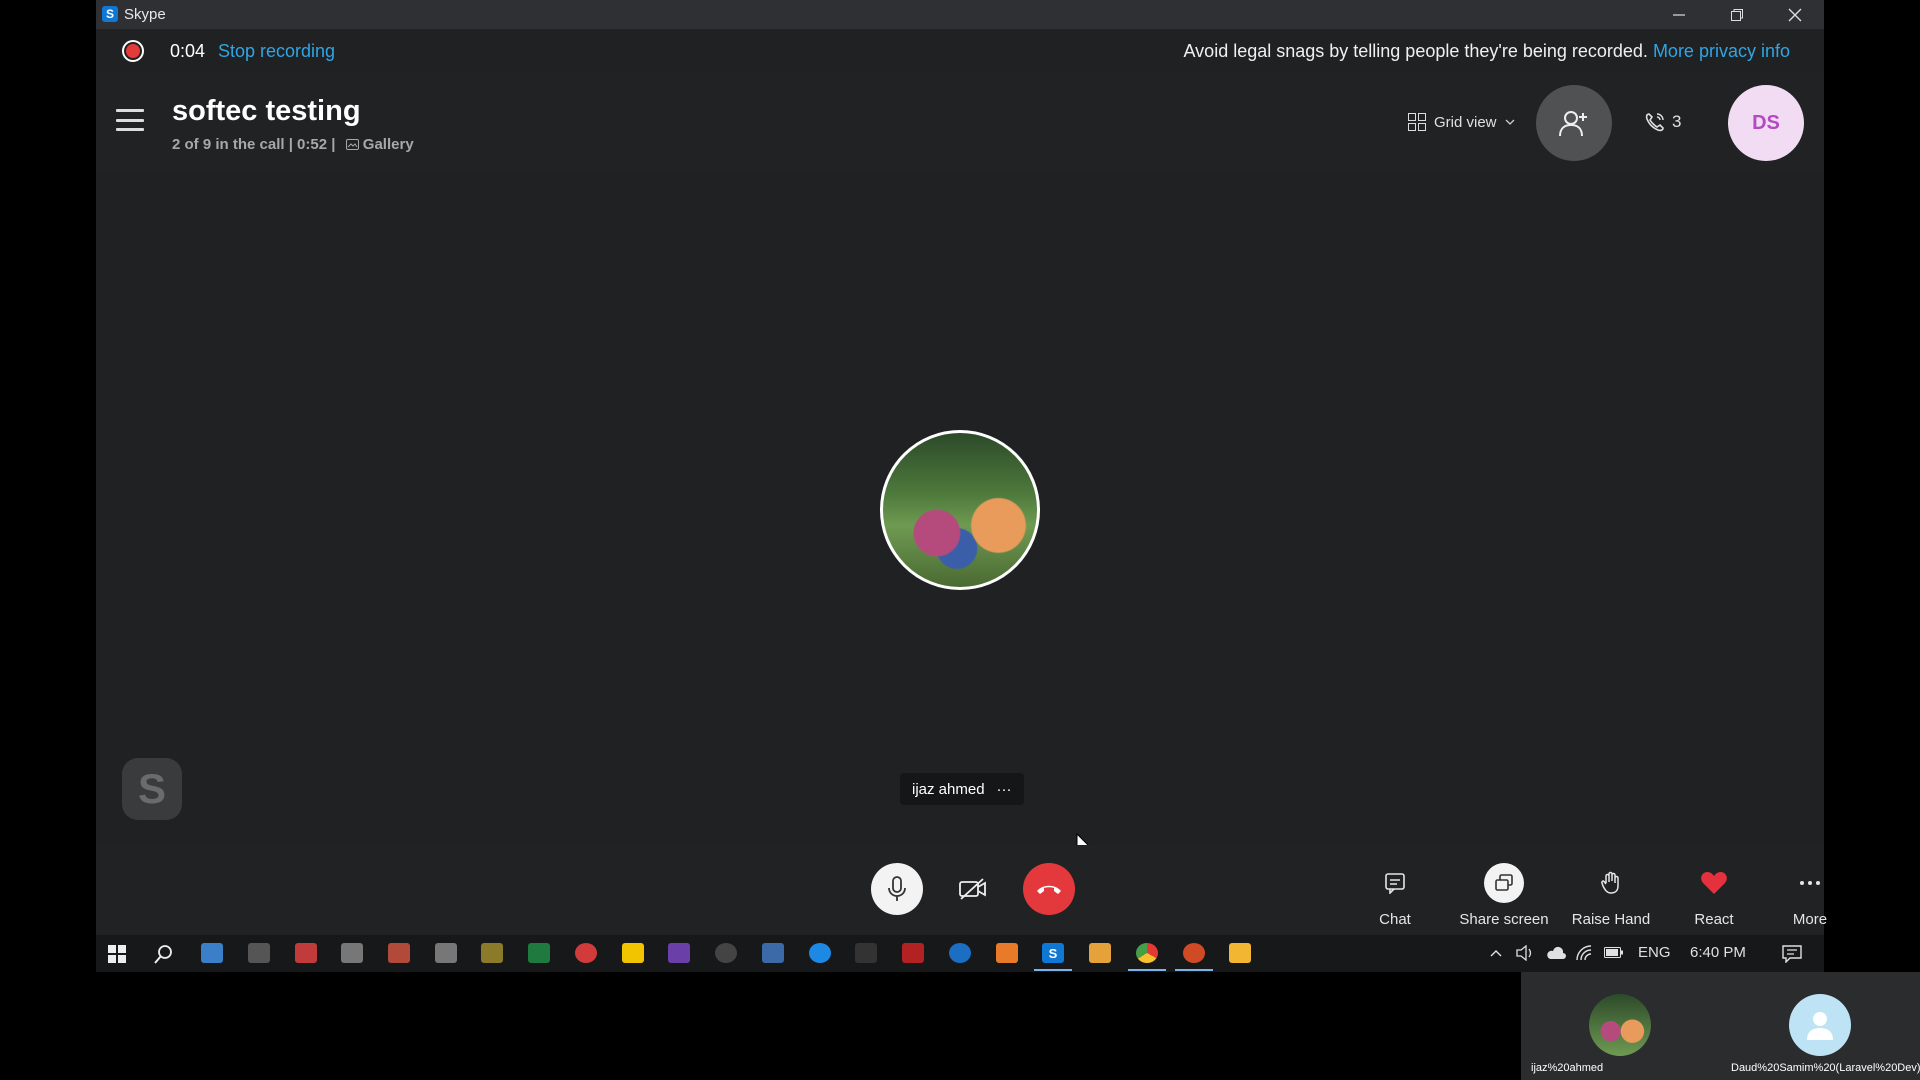 The image size is (1920, 1080). Describe the element at coordinates (145, 14) in the screenshot. I see `window-title: Skype` at that location.